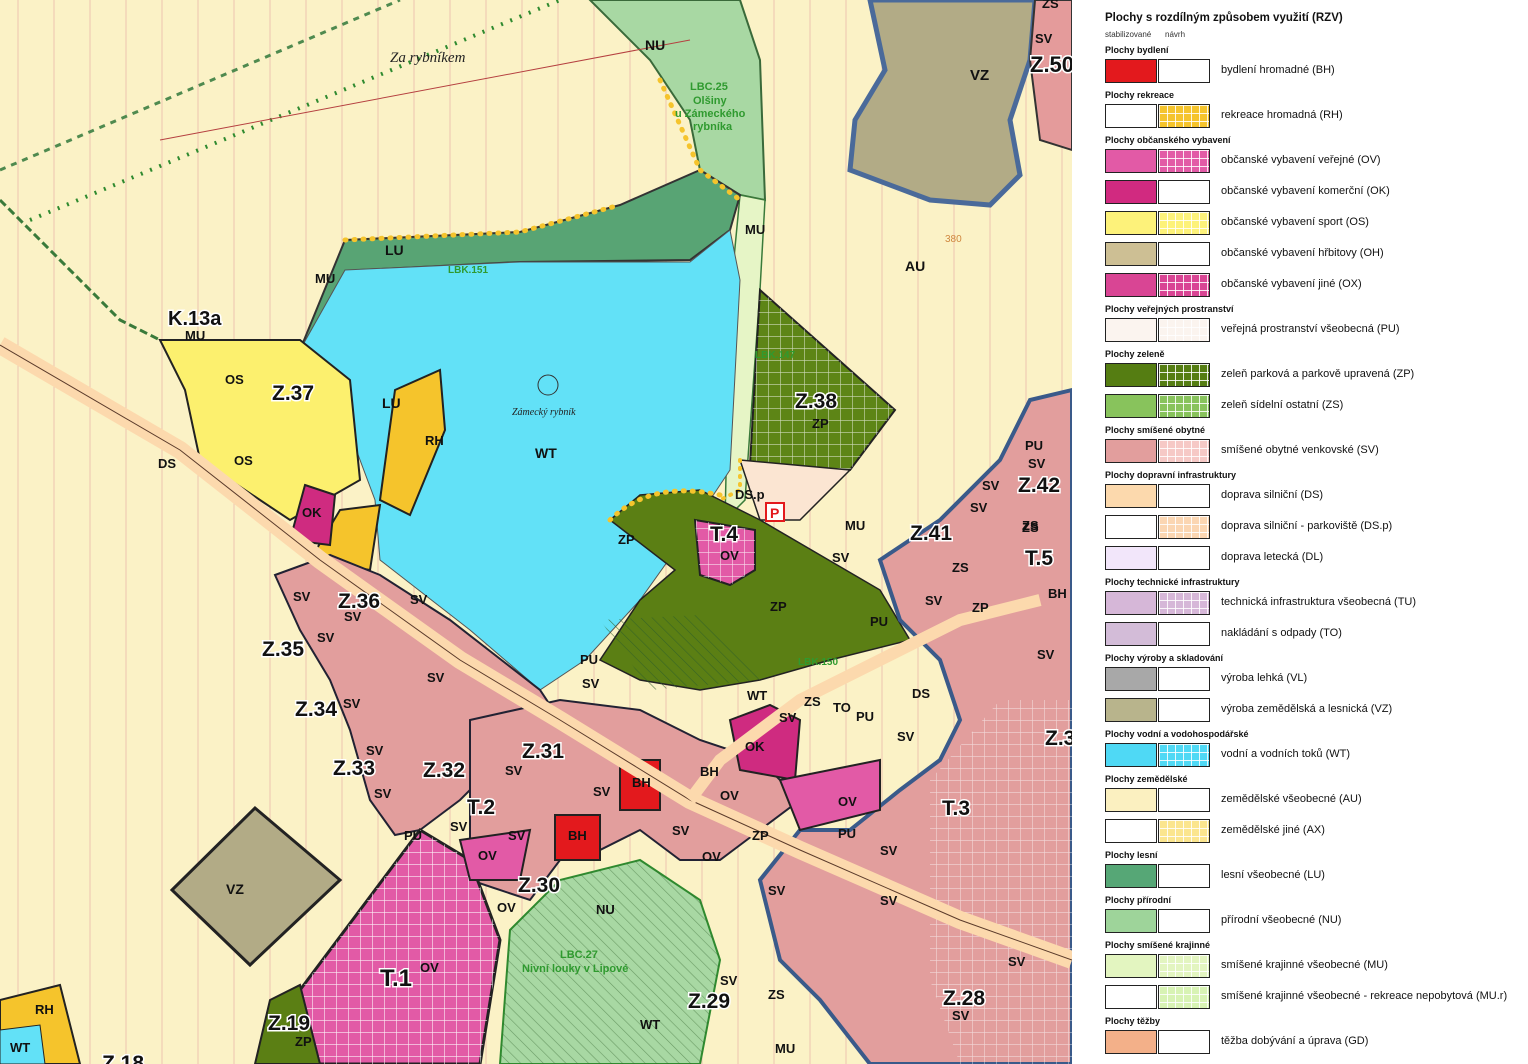  Describe the element at coordinates (710, 101) in the screenshot. I see `label-lbc25-name1: Olšiny` at that location.